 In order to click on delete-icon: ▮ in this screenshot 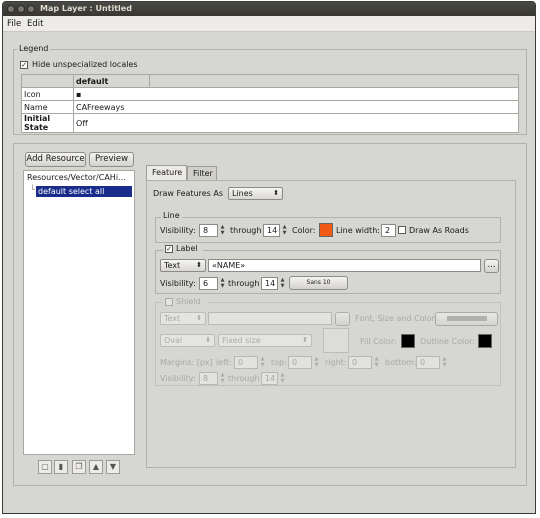, I will do `click(61, 467)`.